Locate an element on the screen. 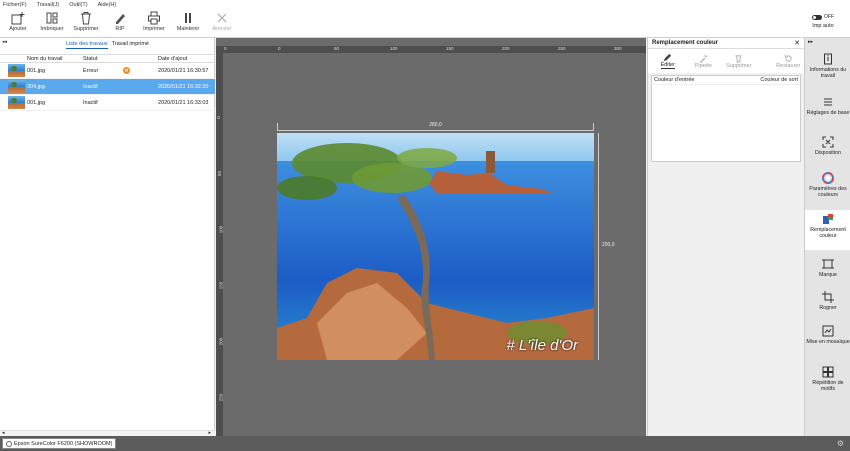  printer-selector: Epson SureColor F6200 (SHOWROOM) is located at coordinates (59, 443).